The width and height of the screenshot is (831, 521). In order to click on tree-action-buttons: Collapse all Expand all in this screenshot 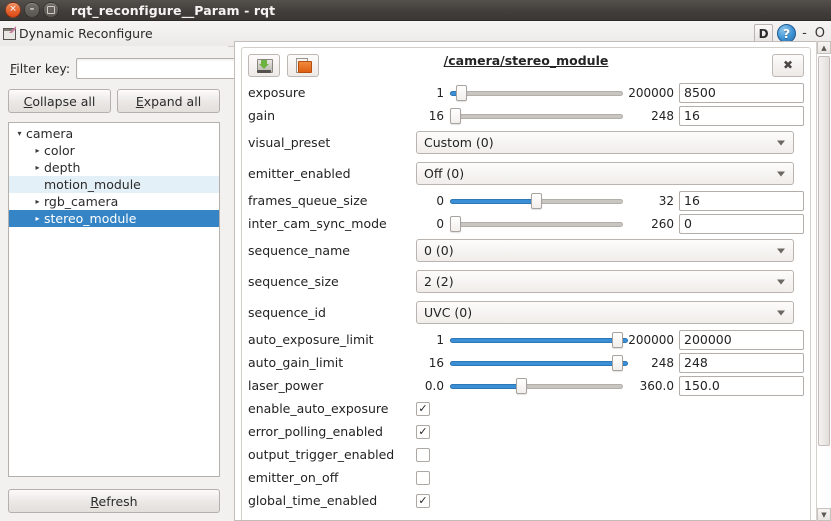, I will do `click(114, 101)`.